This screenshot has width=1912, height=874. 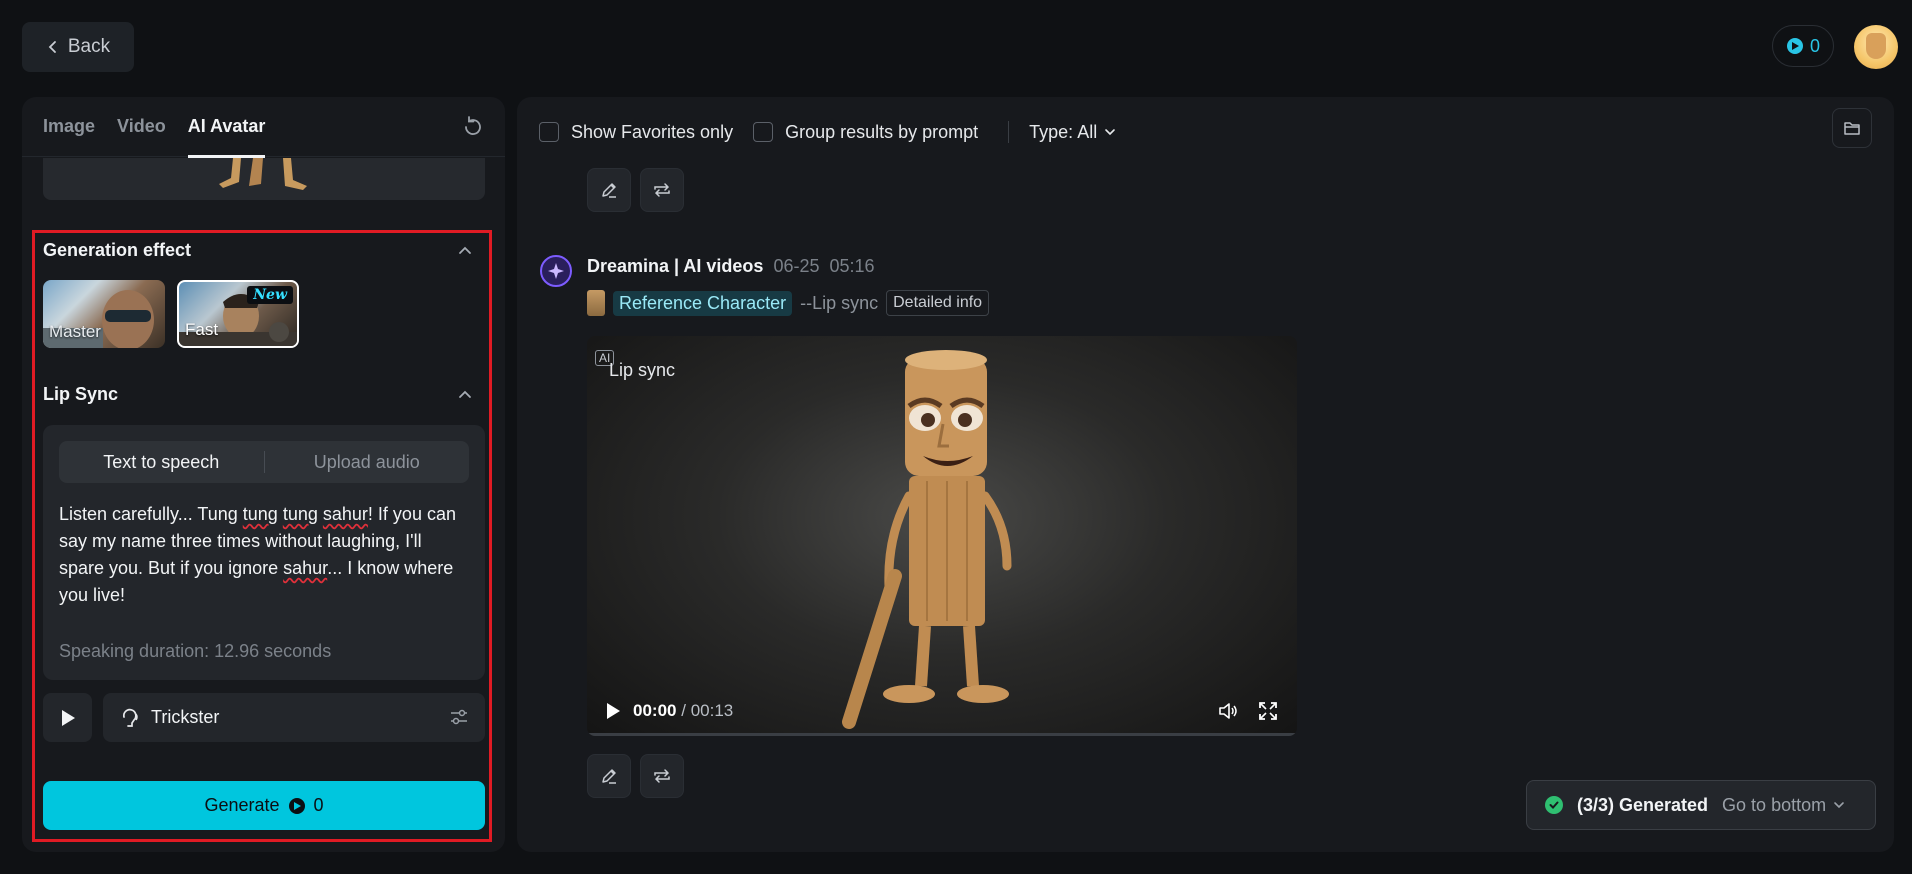 What do you see at coordinates (1643, 804) in the screenshot?
I see `generated-count: (3/3) Generated` at bounding box center [1643, 804].